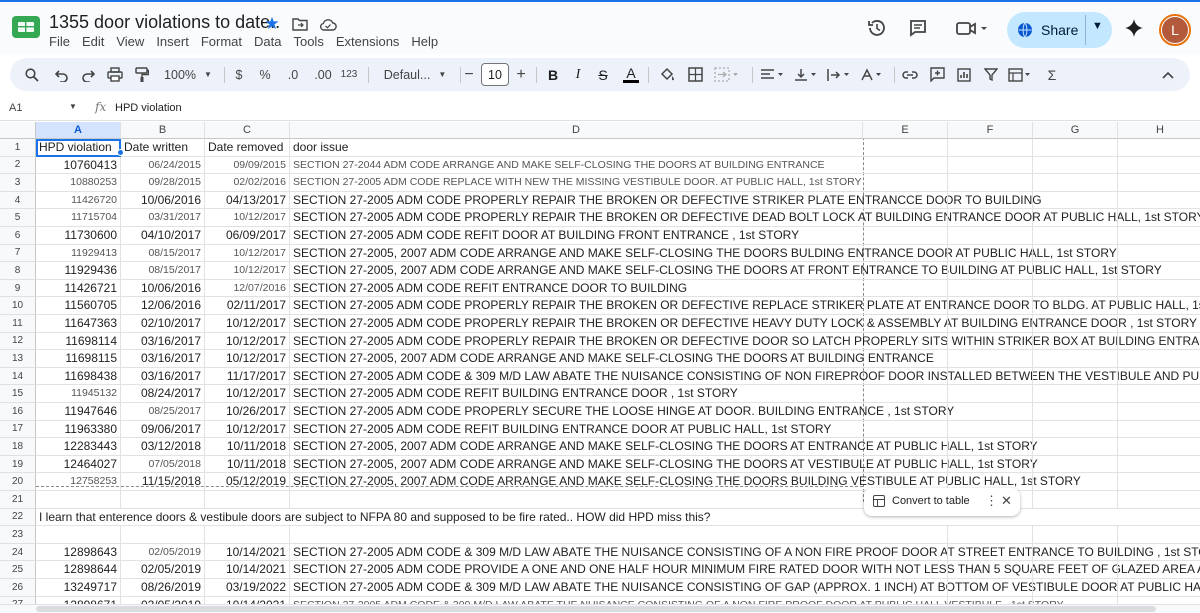 This screenshot has width=1200, height=613. Describe the element at coordinates (578, 74) in the screenshot. I see `italic-button: I` at that location.